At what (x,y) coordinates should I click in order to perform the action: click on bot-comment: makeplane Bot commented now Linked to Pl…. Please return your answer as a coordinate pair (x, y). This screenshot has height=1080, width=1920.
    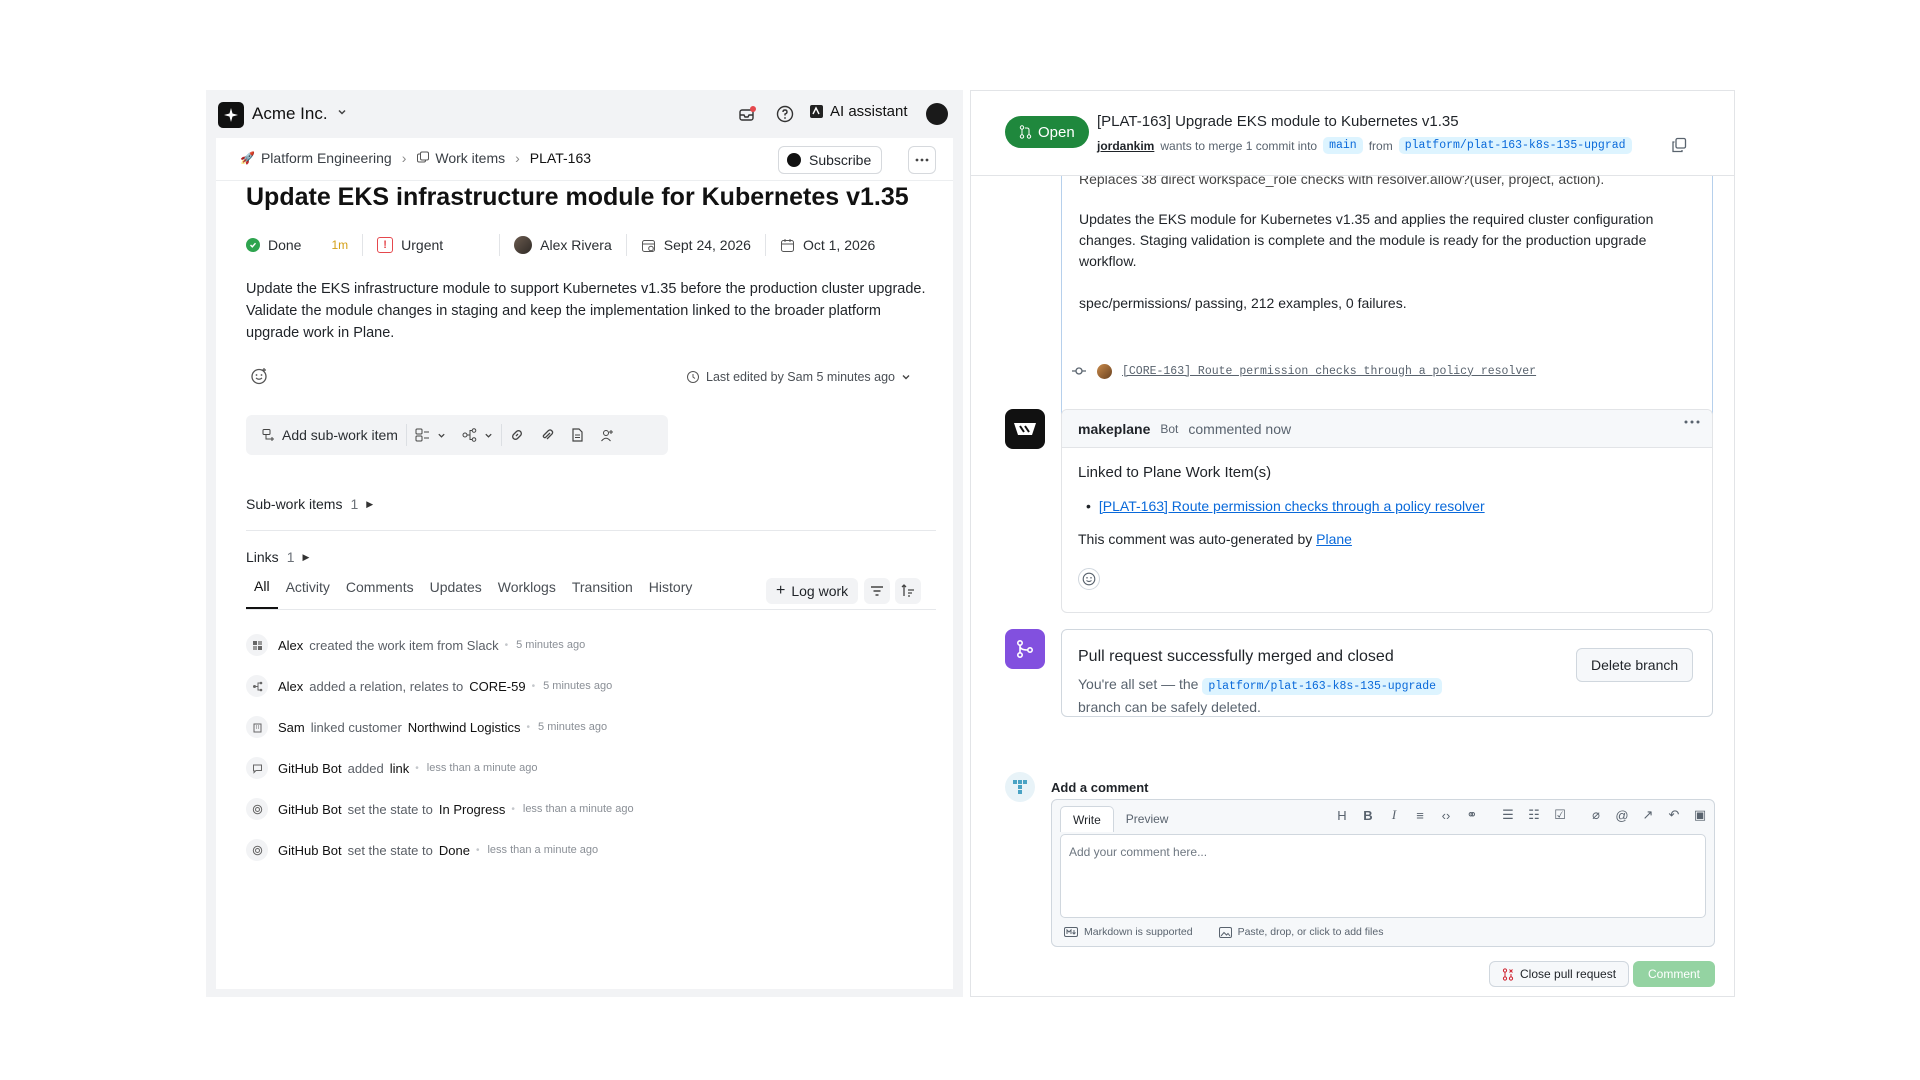
    Looking at the image, I should click on (1387, 511).